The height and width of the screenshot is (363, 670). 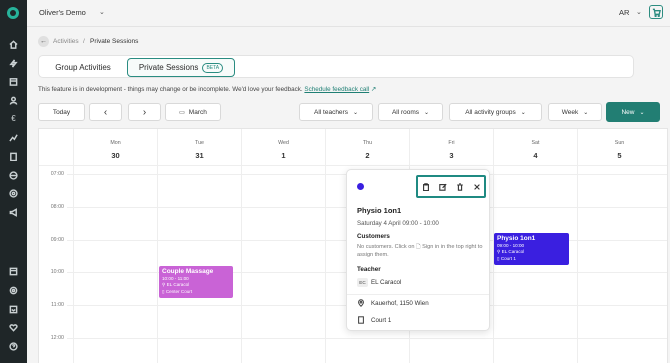 What do you see at coordinates (575, 112) in the screenshot?
I see `view-select: Week ⌄` at bounding box center [575, 112].